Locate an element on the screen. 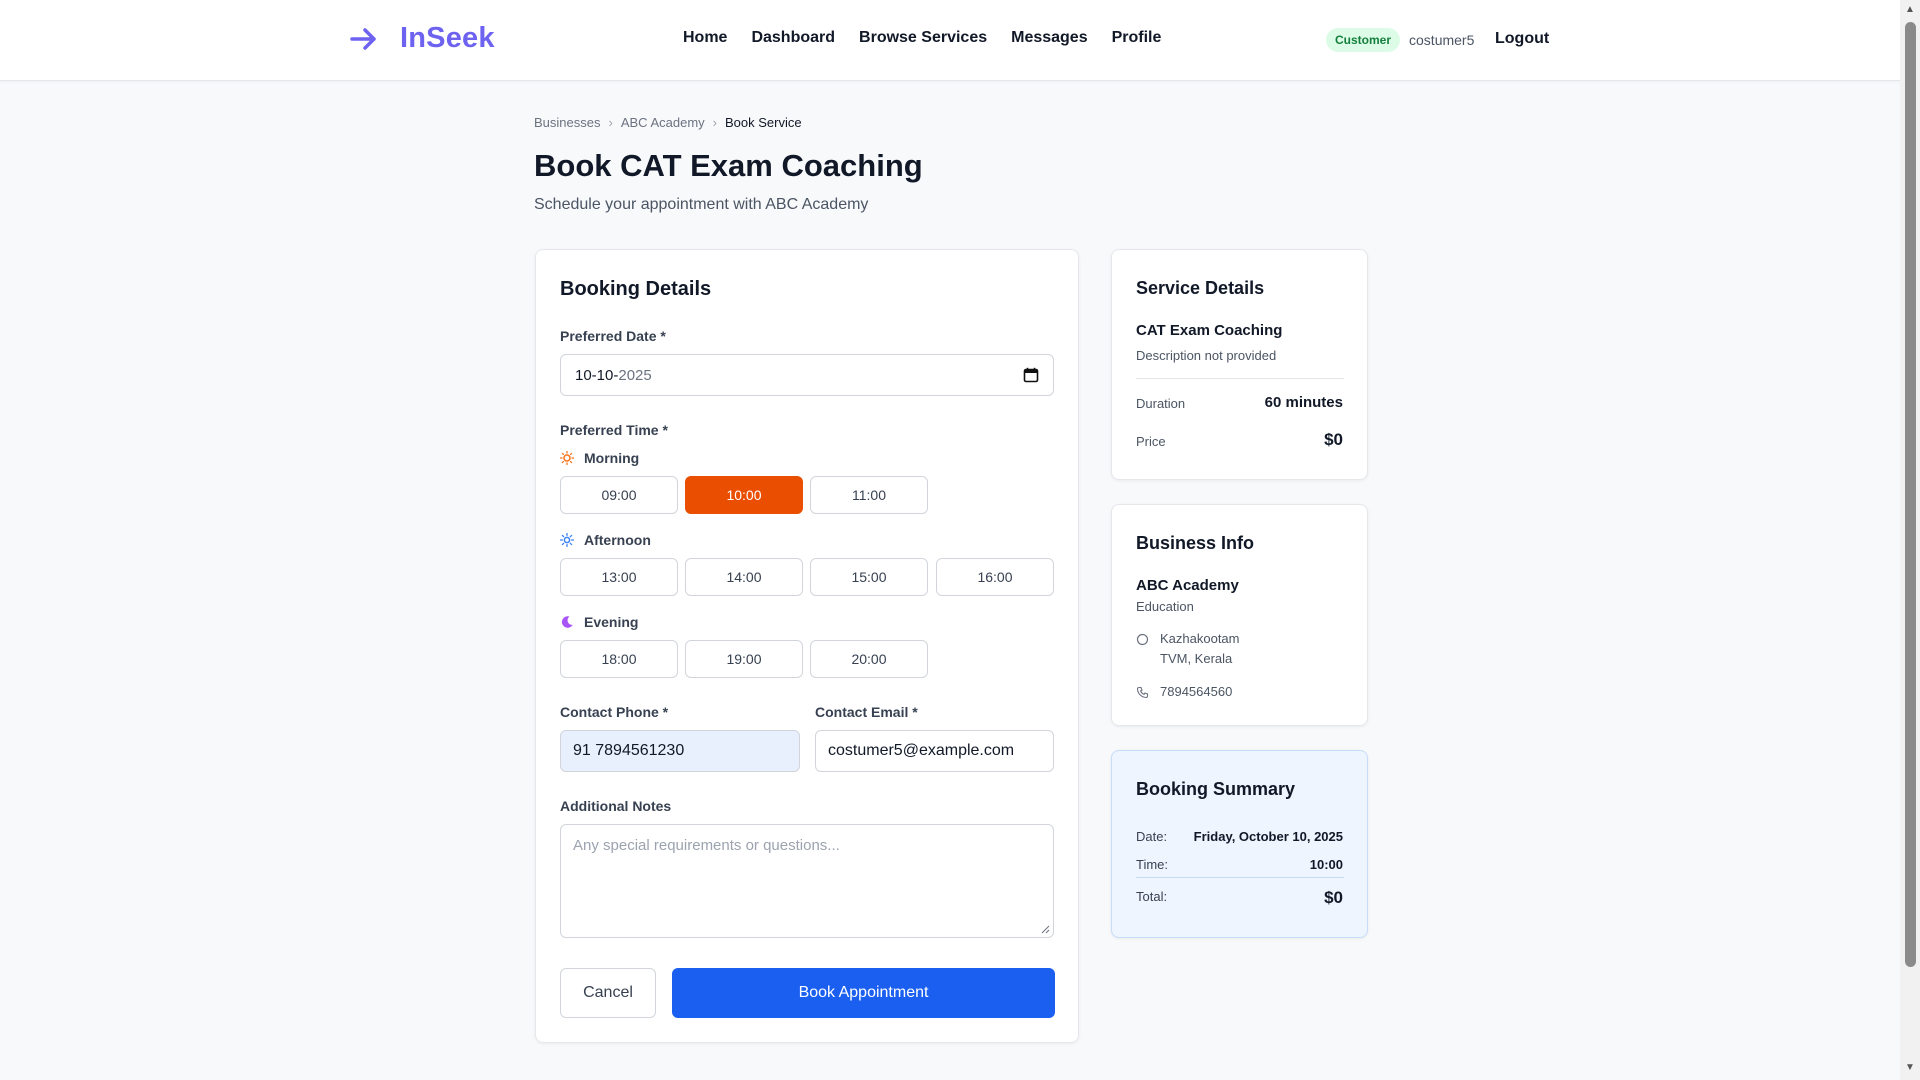  date-day-month: 10-10- is located at coordinates (597, 375).